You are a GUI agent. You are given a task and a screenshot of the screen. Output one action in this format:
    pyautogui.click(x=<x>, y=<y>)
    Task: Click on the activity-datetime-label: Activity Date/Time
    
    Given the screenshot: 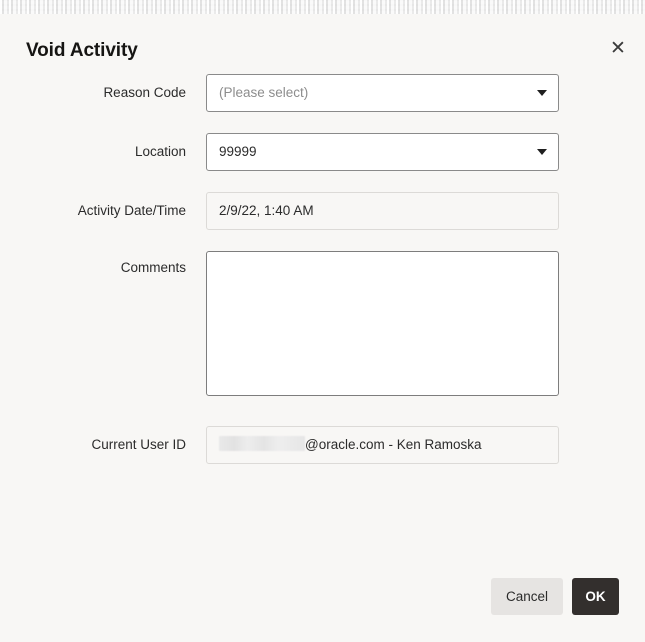 What is the action you would take?
    pyautogui.click(x=131, y=210)
    